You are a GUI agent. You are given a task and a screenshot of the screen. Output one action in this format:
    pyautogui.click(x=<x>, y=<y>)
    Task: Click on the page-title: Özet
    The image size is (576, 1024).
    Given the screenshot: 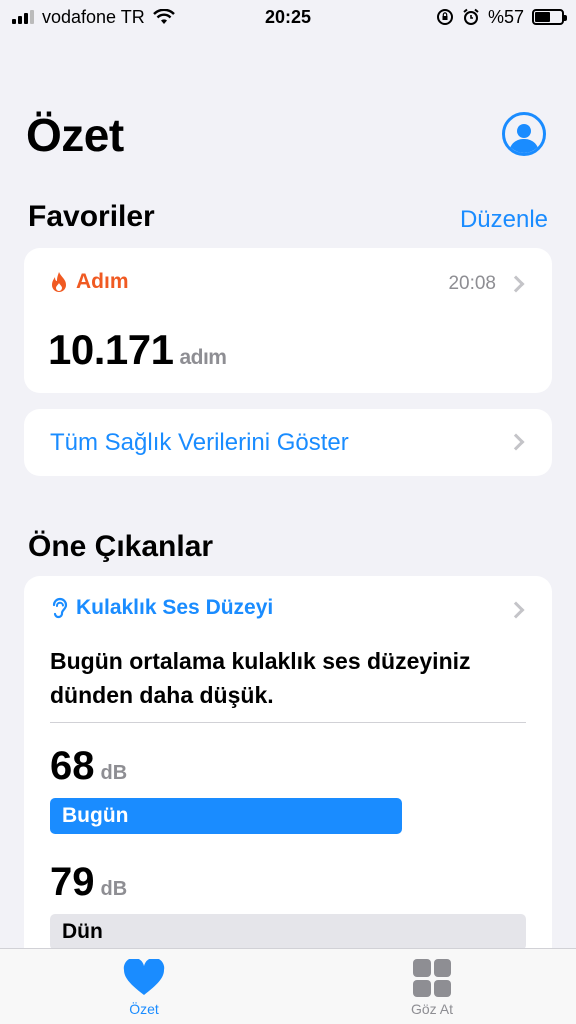 What is the action you would take?
    pyautogui.click(x=75, y=135)
    